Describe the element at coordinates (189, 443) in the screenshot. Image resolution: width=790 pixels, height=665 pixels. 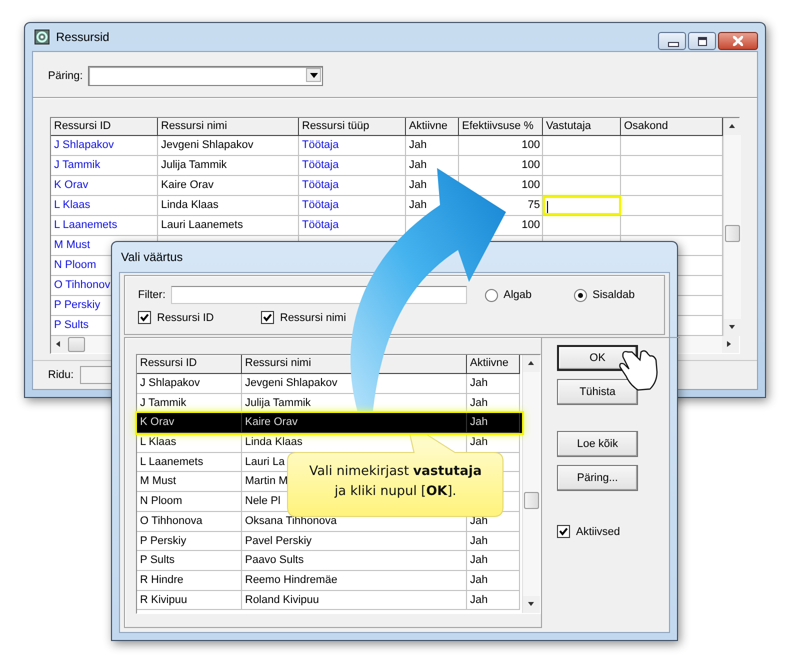
I see `table-cell: L Klaas` at that location.